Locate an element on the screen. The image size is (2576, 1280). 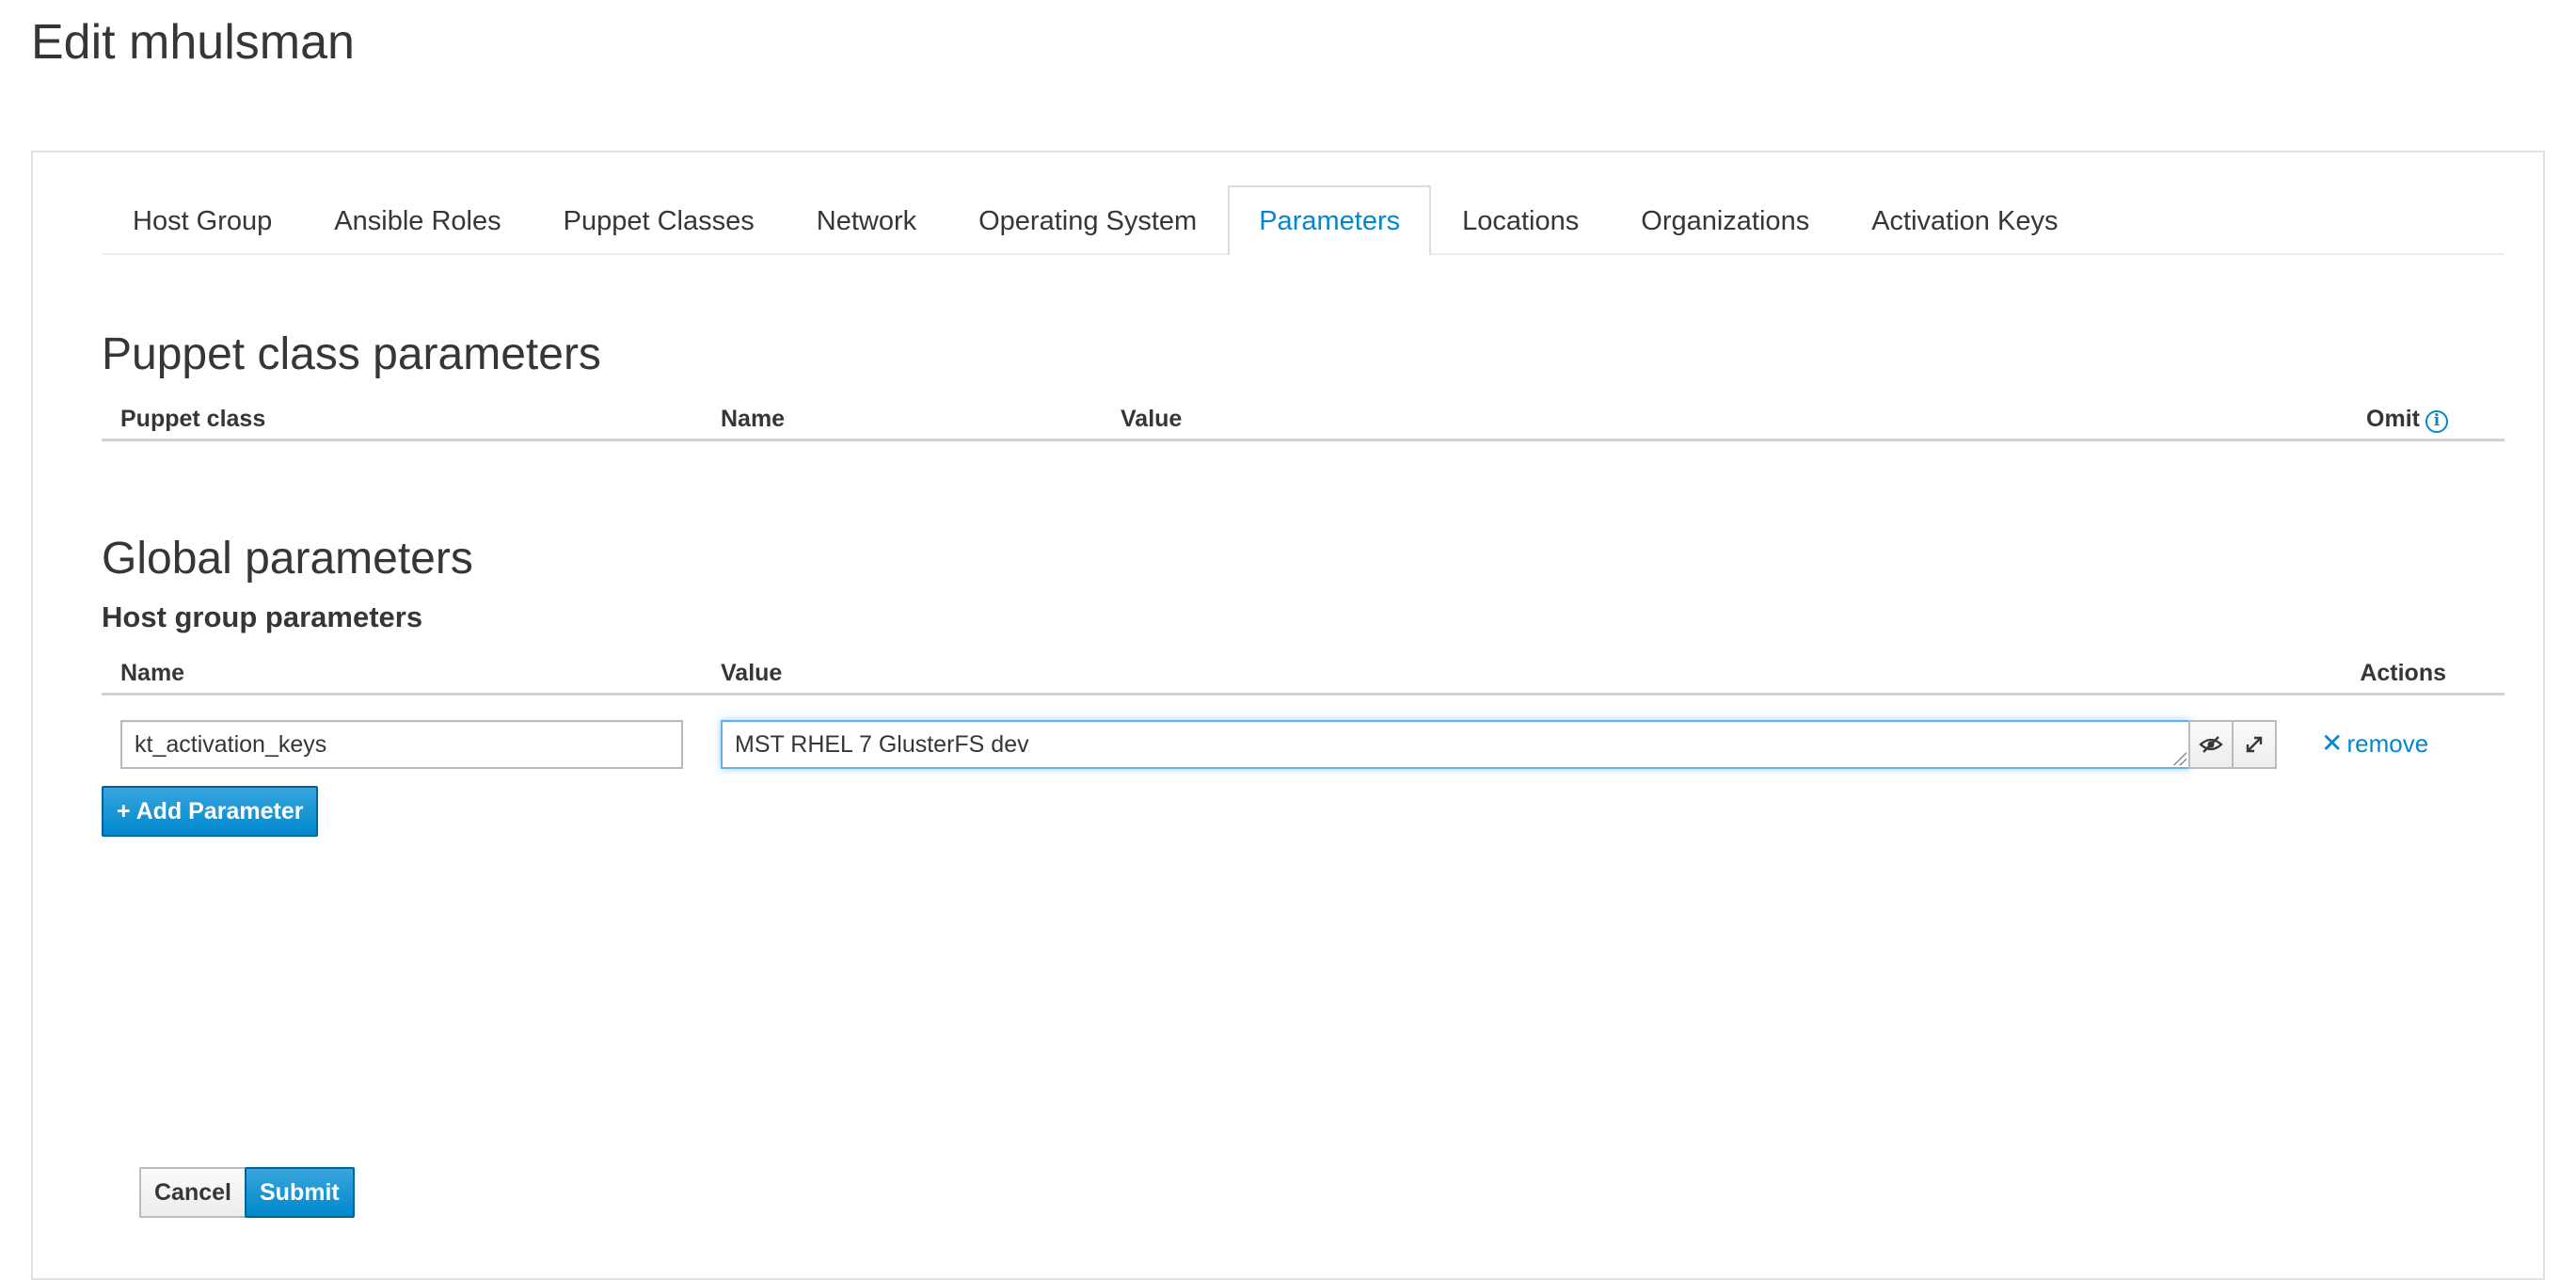
eye-slash-icon is located at coordinates (2211, 744).